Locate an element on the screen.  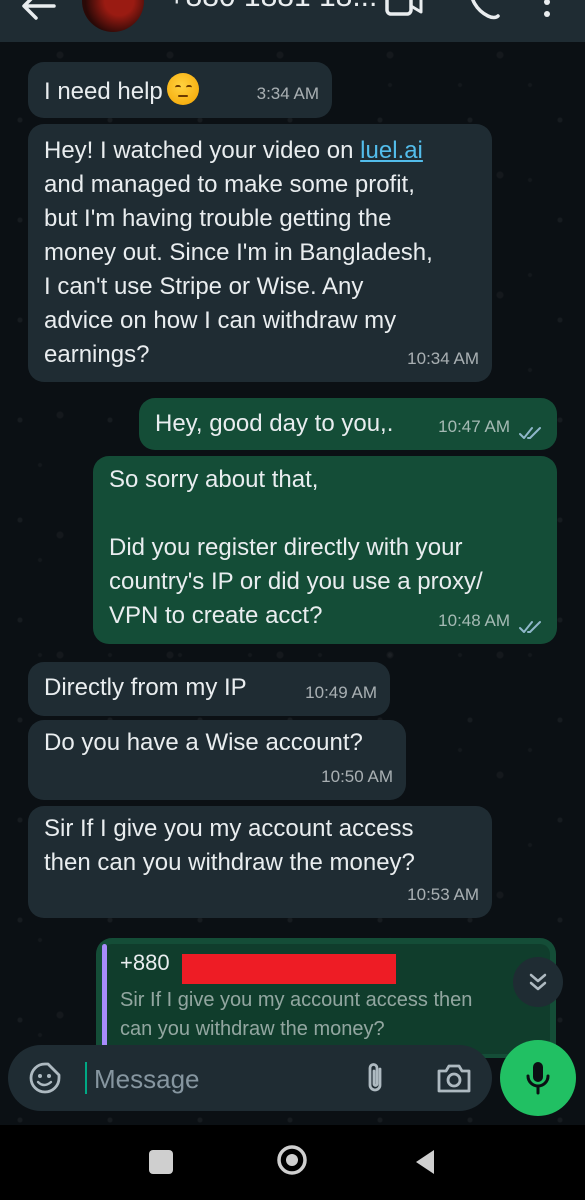
message-input is located at coordinates (219, 1079).